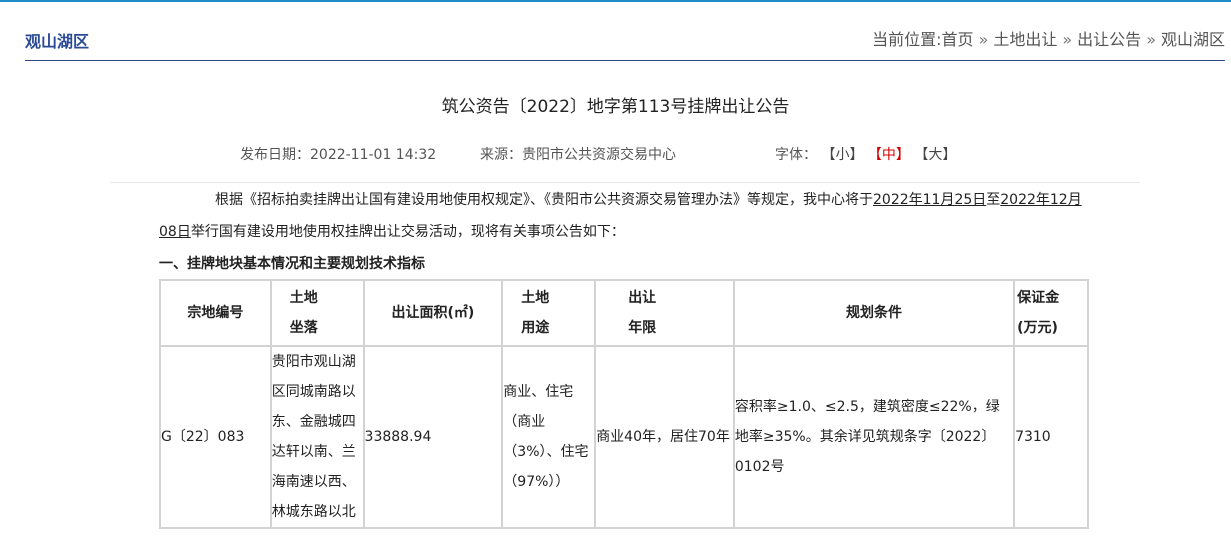  What do you see at coordinates (275, 155) in the screenshot?
I see `publish-date-label: 发布日期：` at bounding box center [275, 155].